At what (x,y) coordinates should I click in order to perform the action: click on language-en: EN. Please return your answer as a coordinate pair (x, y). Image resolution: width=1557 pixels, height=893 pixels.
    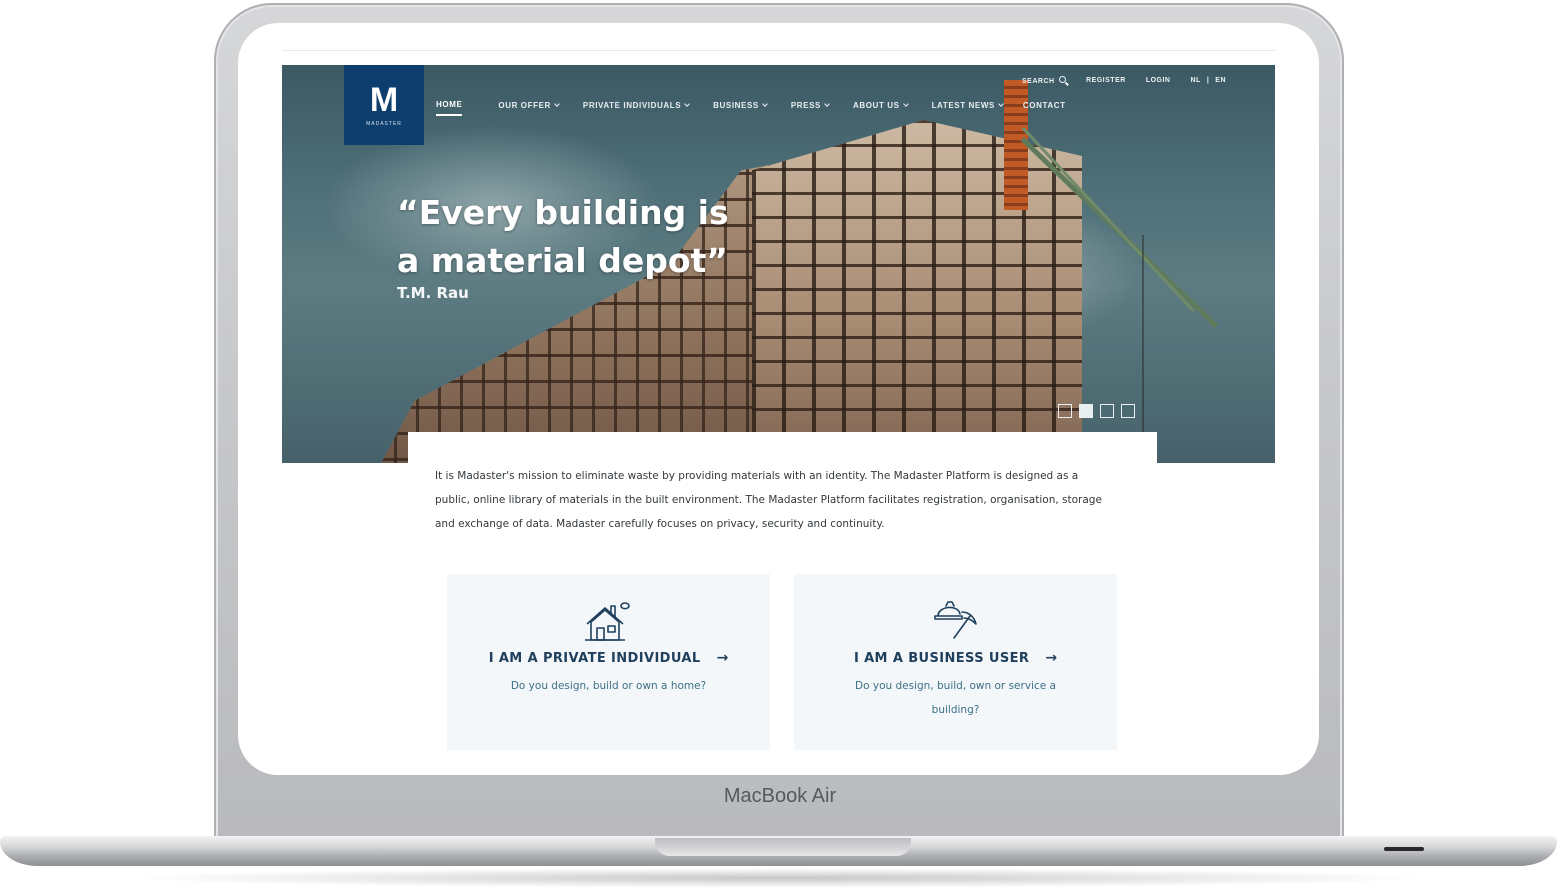
    Looking at the image, I should click on (1220, 80).